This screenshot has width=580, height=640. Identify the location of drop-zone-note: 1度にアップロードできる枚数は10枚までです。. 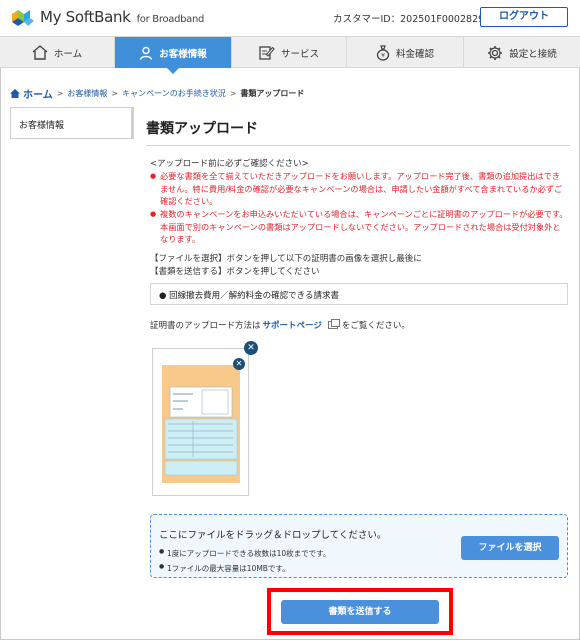
(244, 553).